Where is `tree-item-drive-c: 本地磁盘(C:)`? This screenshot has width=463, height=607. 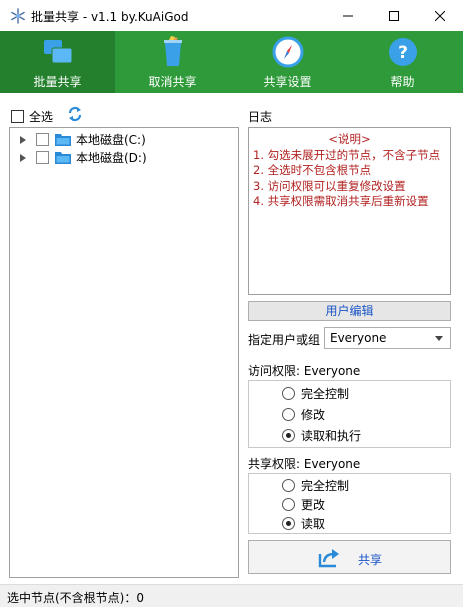
tree-item-drive-c: 本地磁盘(C:) is located at coordinates (78, 139).